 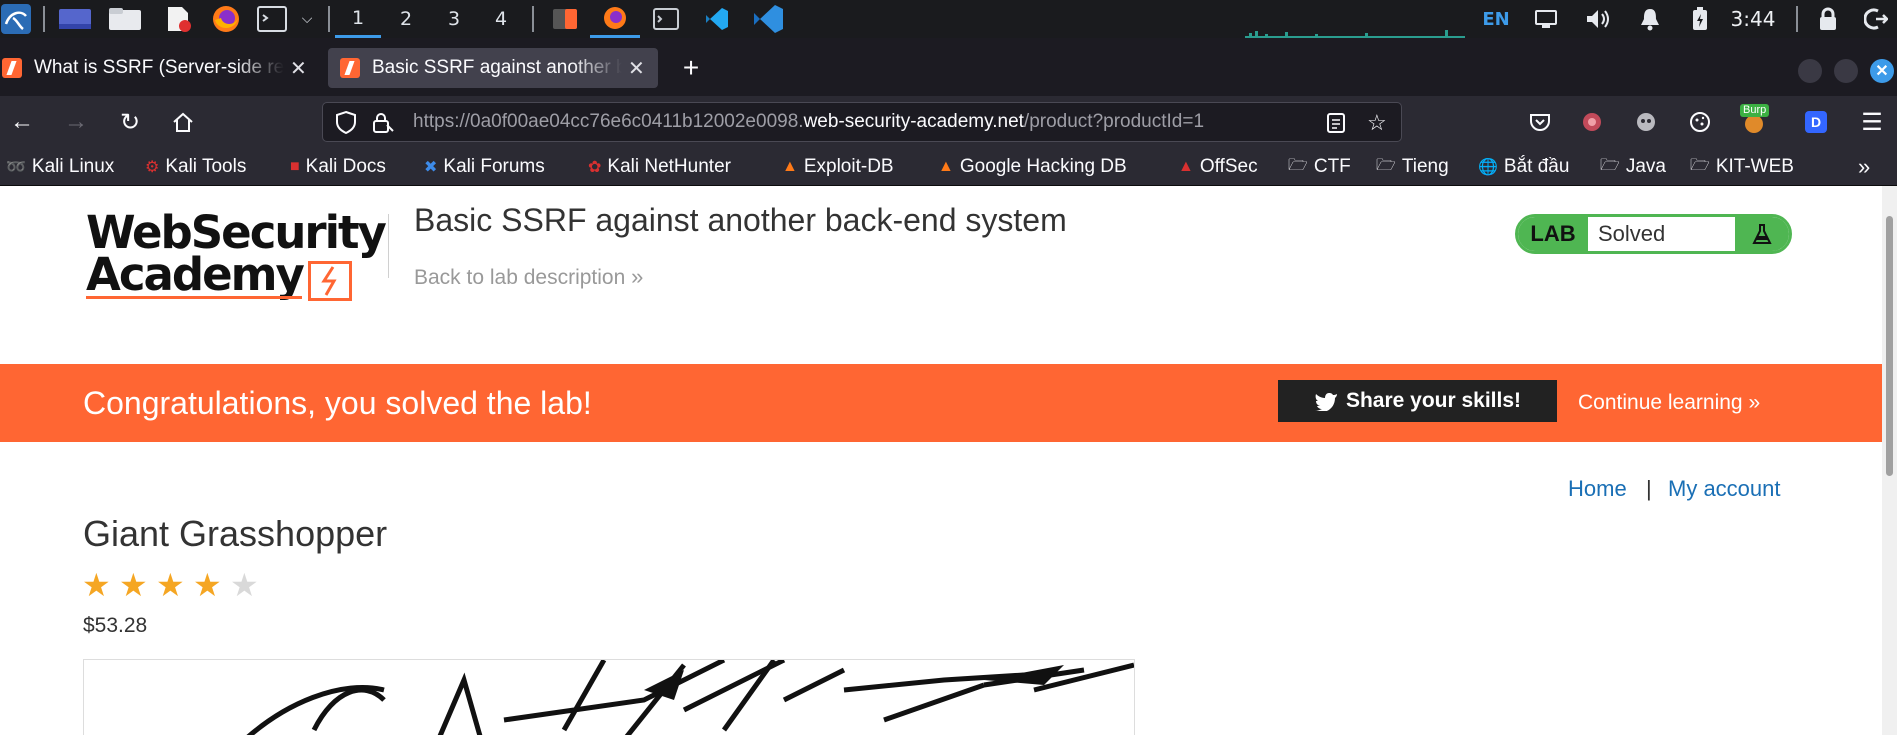 I want to click on notifications-icon, so click(x=1650, y=19).